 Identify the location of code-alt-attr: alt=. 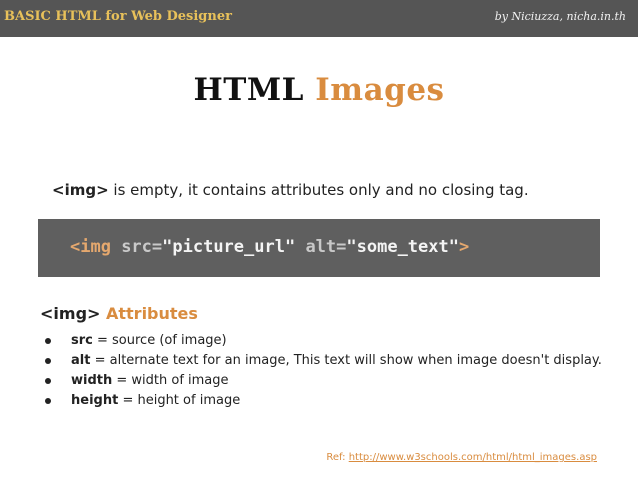
(321, 247).